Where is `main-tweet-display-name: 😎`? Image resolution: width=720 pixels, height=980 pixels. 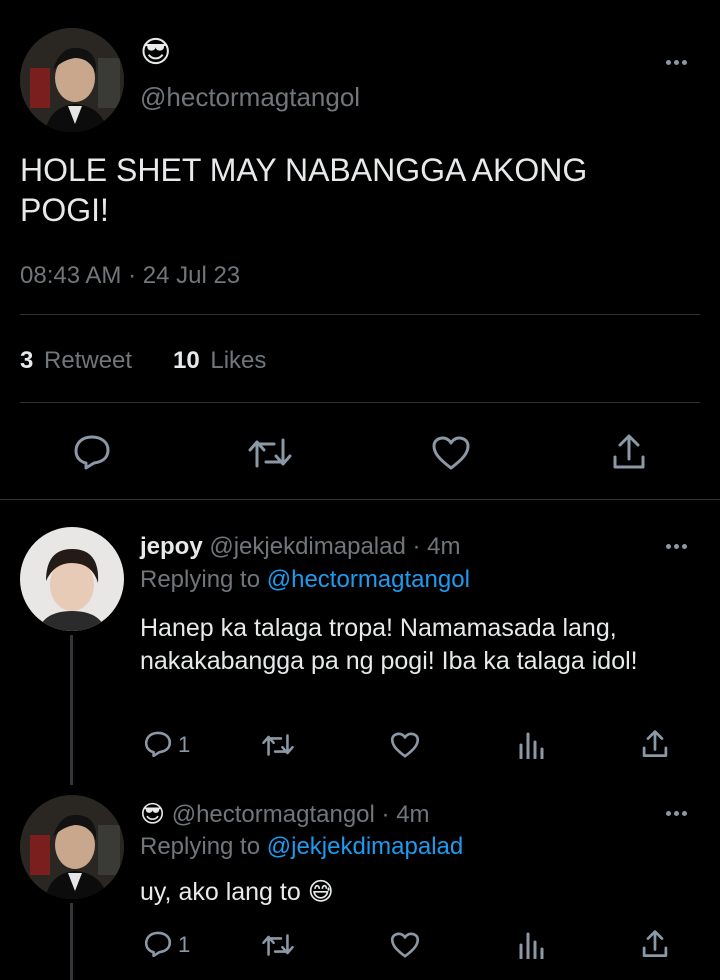
main-tweet-display-name: 😎 is located at coordinates (156, 52).